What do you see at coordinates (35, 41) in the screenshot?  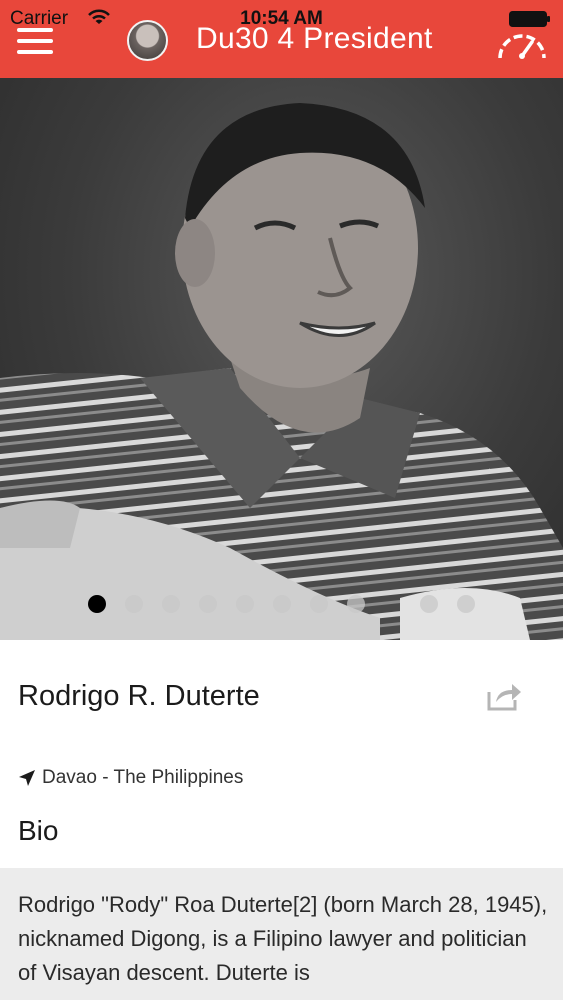 I see `menu-icon` at bounding box center [35, 41].